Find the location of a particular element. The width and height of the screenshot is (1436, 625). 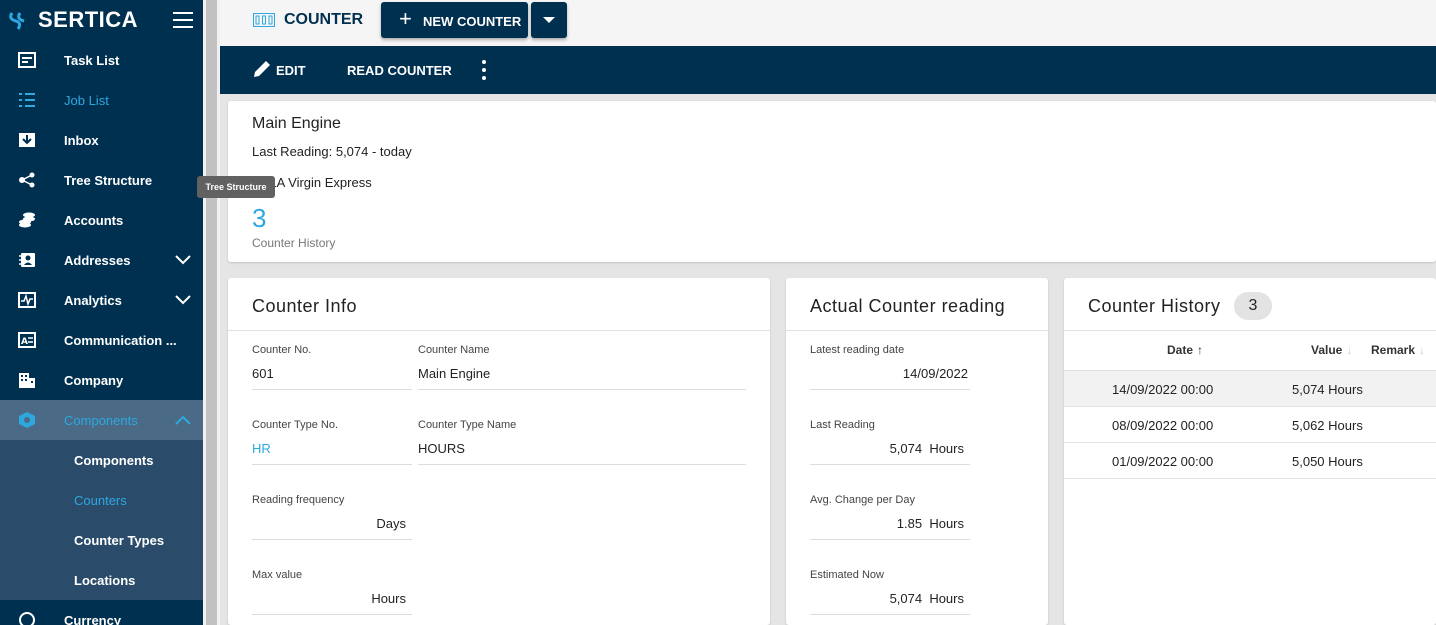

sidebar-item-label: Components is located at coordinates (101, 420).